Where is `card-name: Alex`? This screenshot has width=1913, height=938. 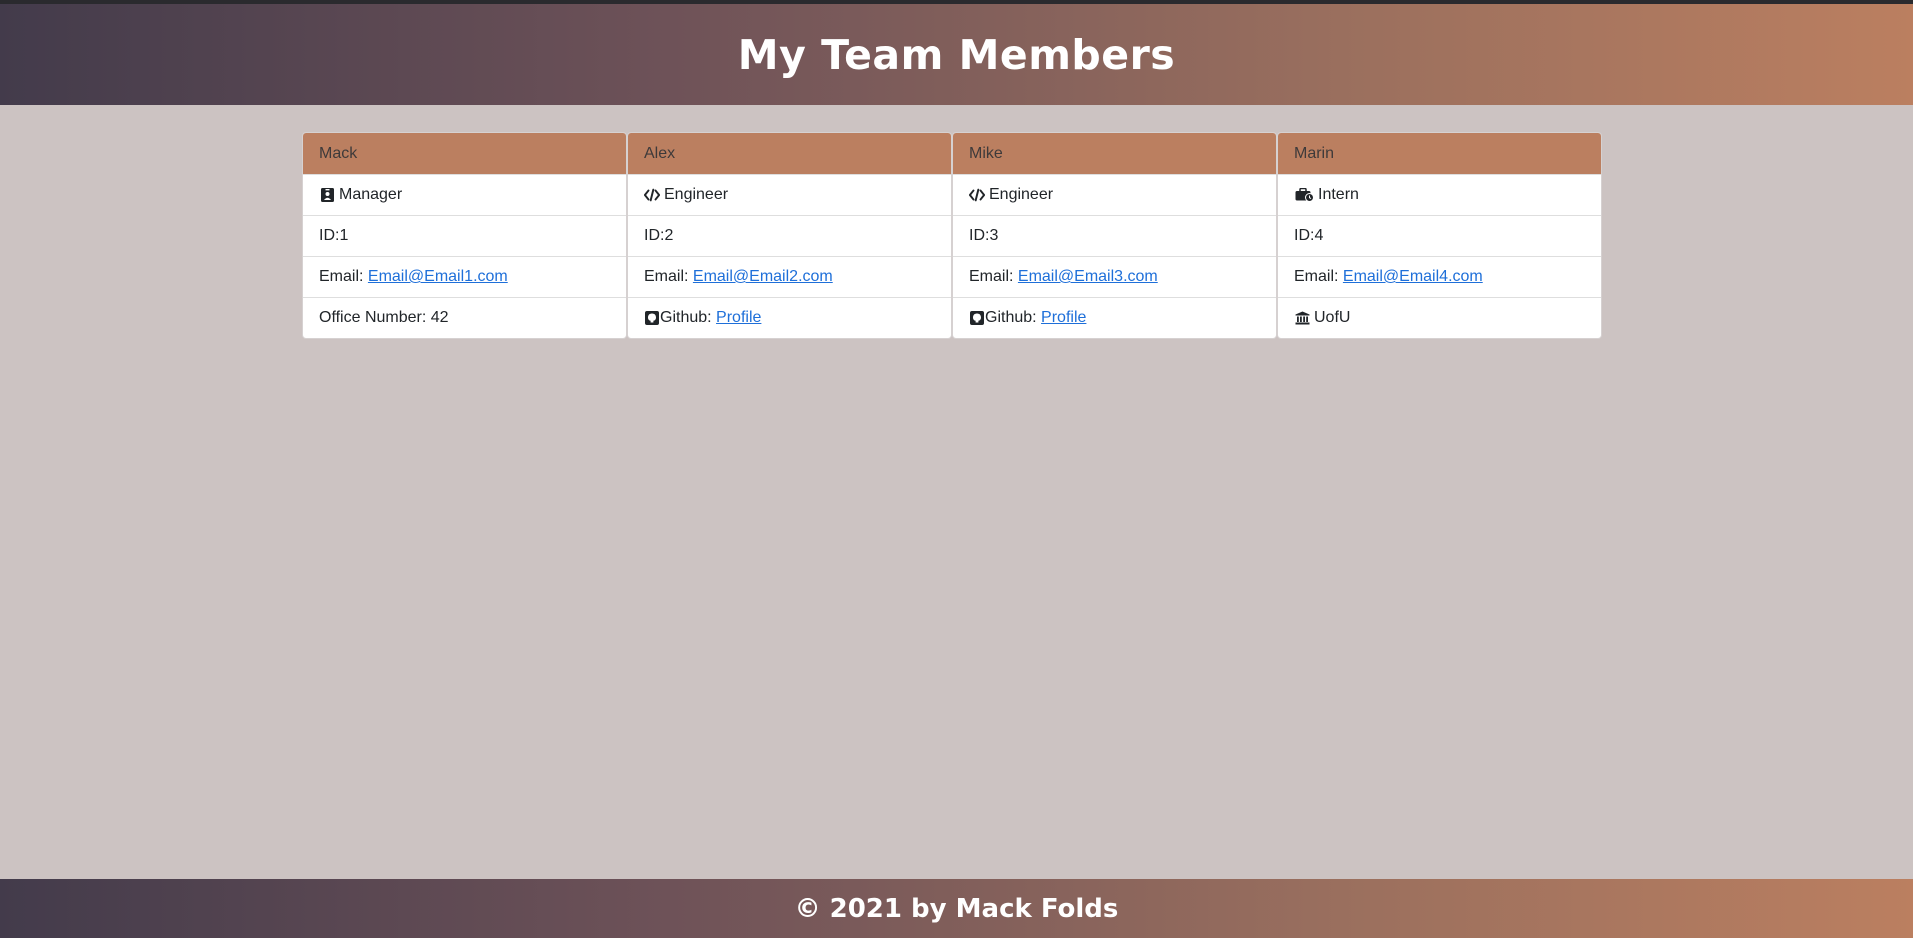
card-name: Alex is located at coordinates (789, 153).